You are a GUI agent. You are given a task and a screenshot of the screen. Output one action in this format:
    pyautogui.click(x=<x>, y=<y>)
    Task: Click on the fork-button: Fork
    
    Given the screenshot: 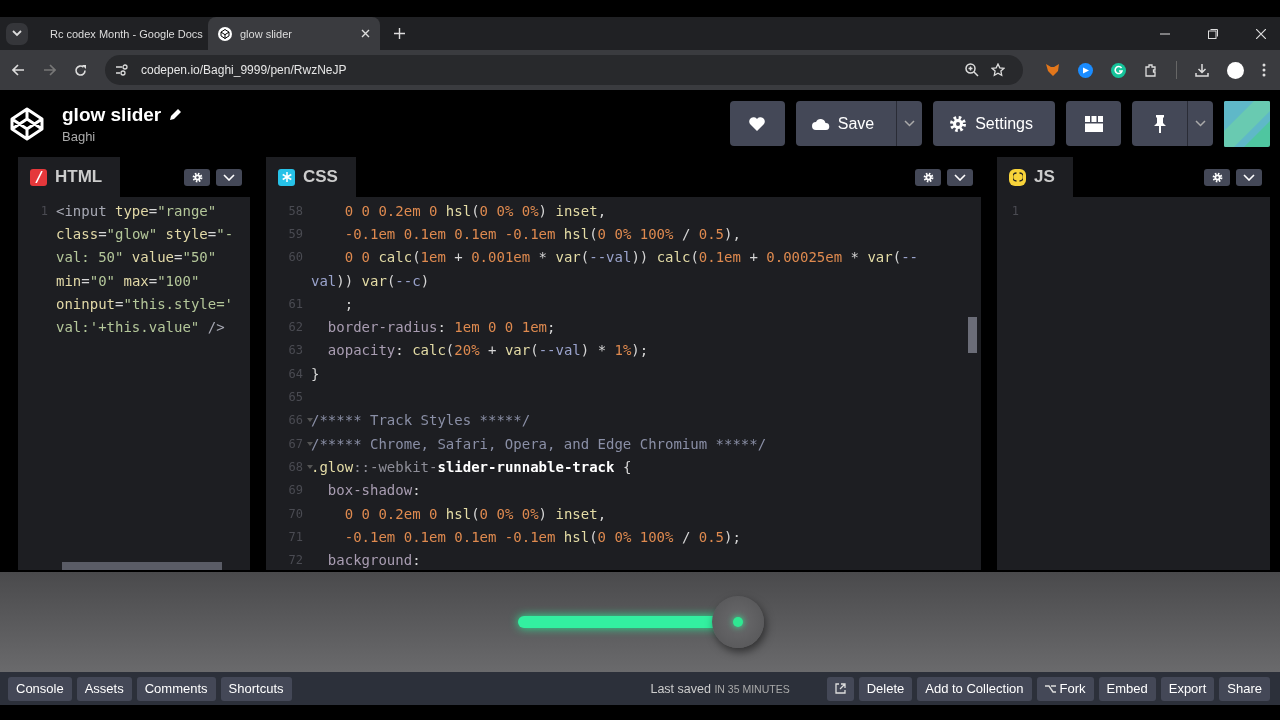 What is the action you would take?
    pyautogui.click(x=1065, y=688)
    